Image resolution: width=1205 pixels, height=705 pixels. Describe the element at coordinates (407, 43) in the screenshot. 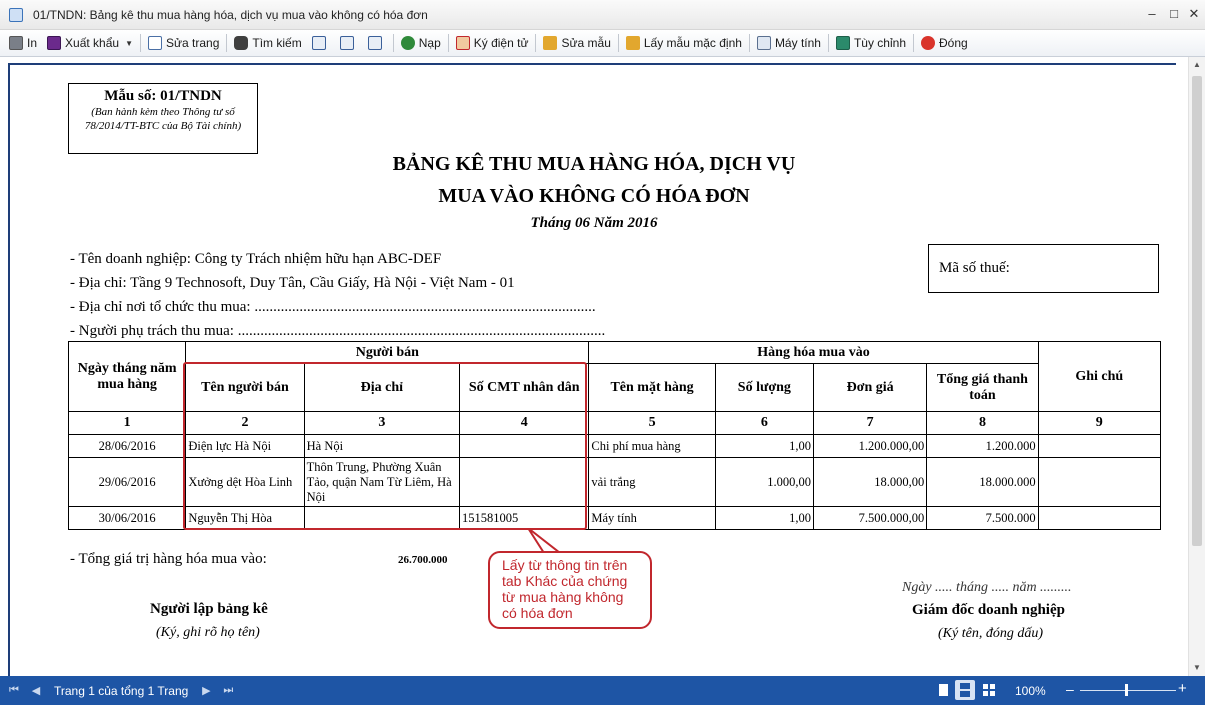

I see `refresh-icon` at that location.